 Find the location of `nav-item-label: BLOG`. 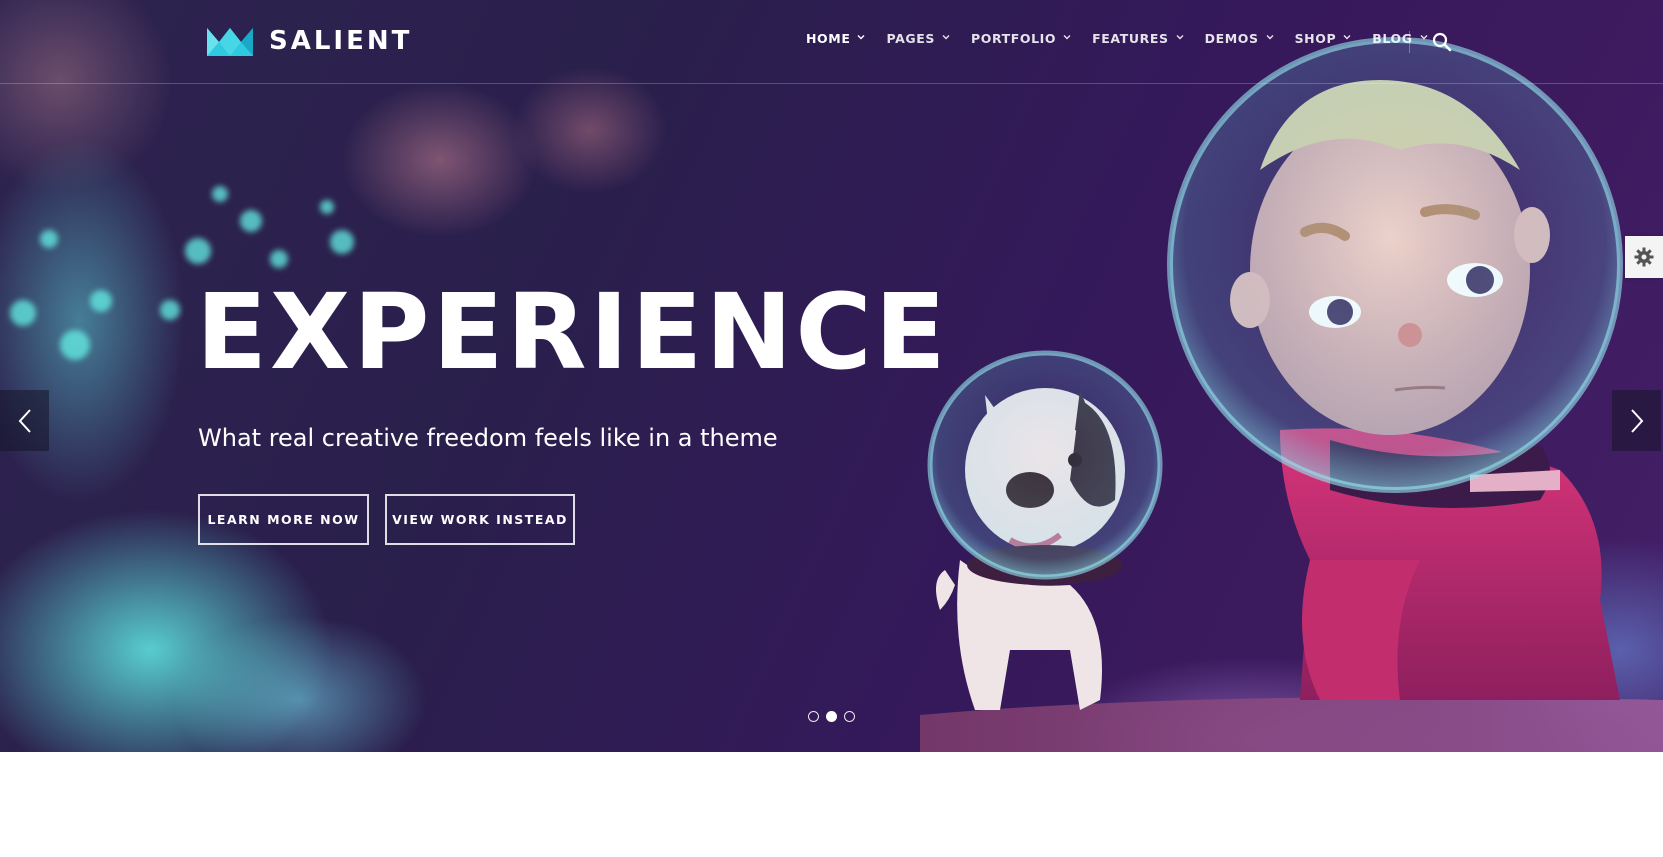

nav-item-label: BLOG is located at coordinates (1392, 38).